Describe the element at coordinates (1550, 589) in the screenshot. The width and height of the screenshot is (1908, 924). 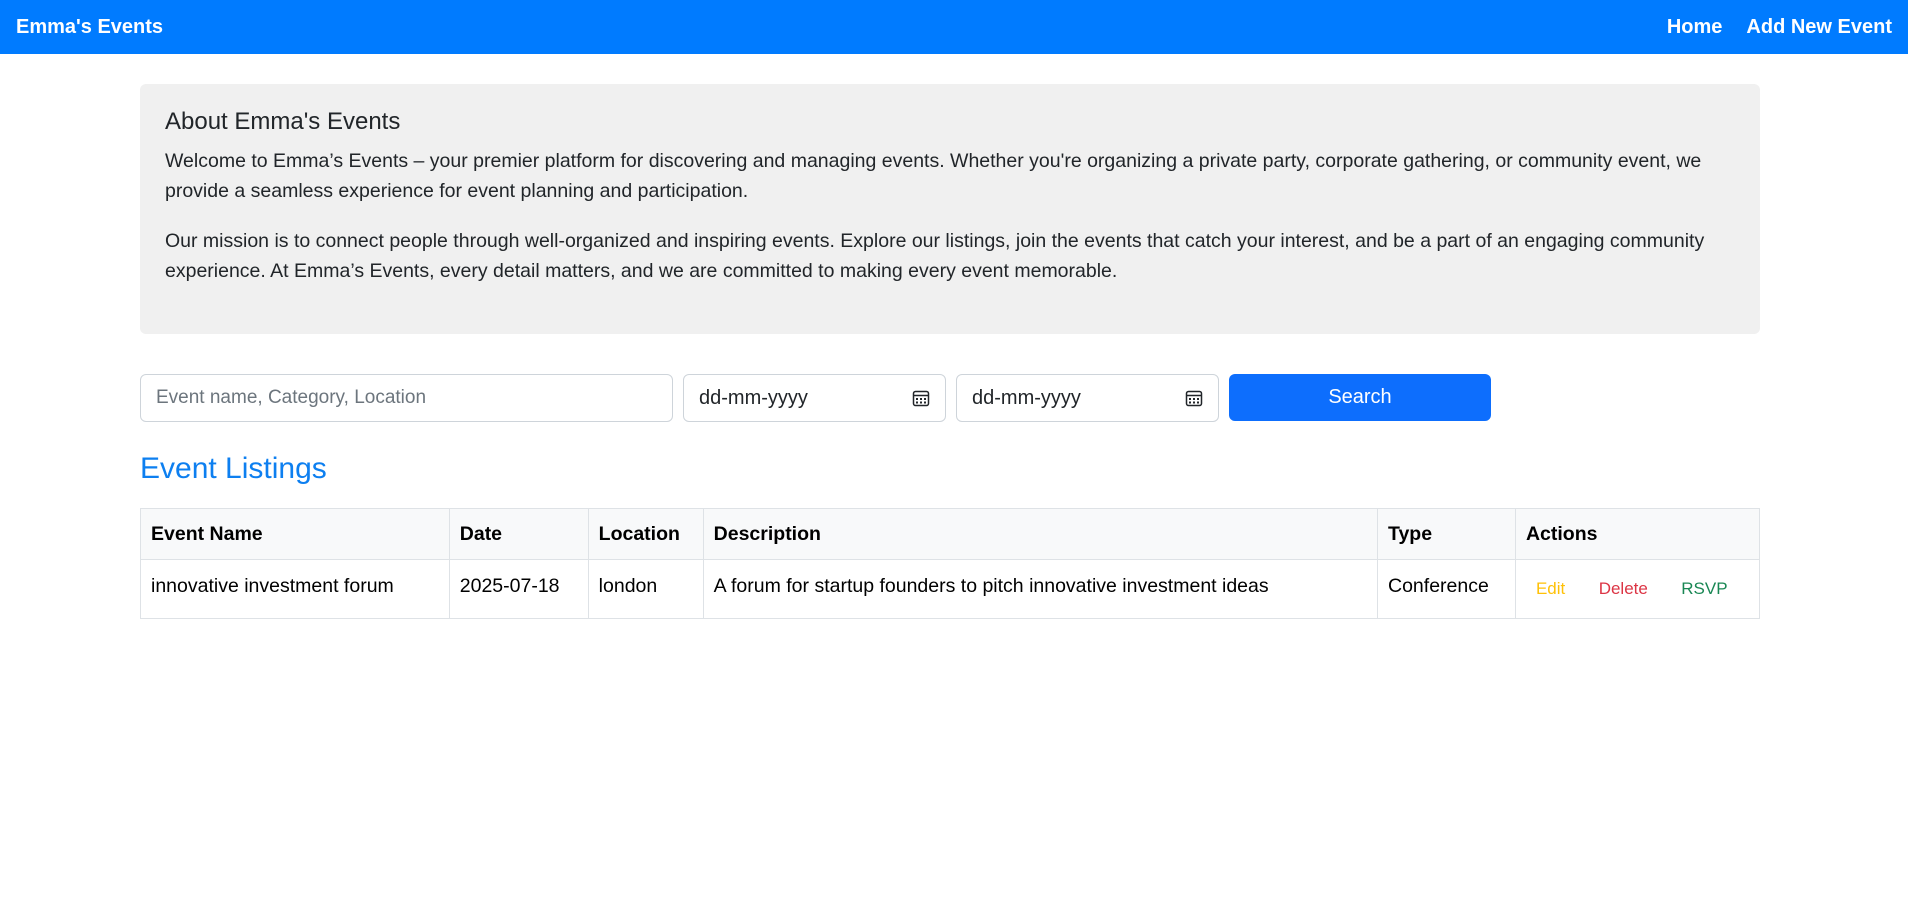
I see `edit-button: Edit` at that location.